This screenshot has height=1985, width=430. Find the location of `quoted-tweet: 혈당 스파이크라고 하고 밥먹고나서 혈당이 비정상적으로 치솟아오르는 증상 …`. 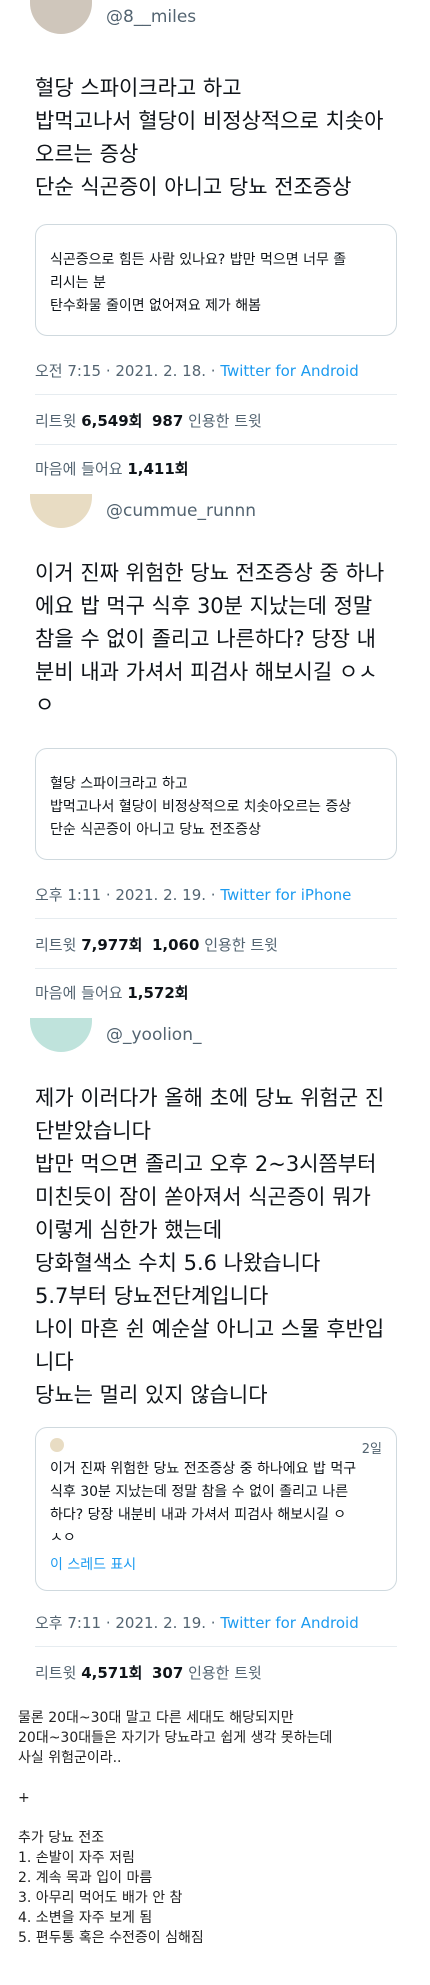

quoted-tweet: 혈당 스파이크라고 하고 밥먹고나서 혈당이 비정상적으로 치솟아오르는 증상 … is located at coordinates (216, 804).